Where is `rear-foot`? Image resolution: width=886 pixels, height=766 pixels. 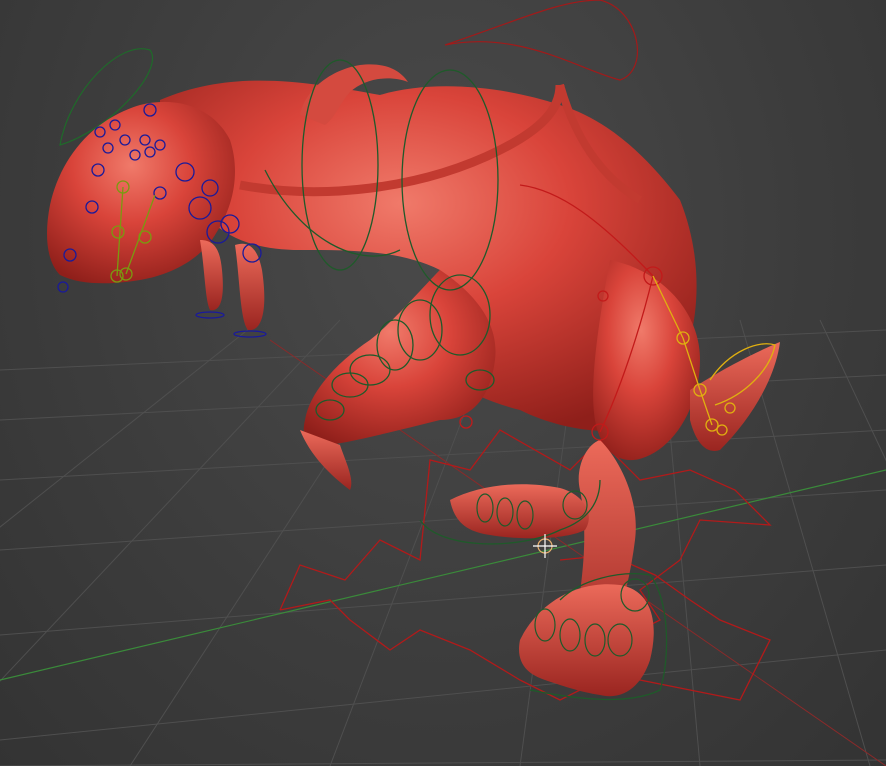
rear-foot is located at coordinates (586, 640).